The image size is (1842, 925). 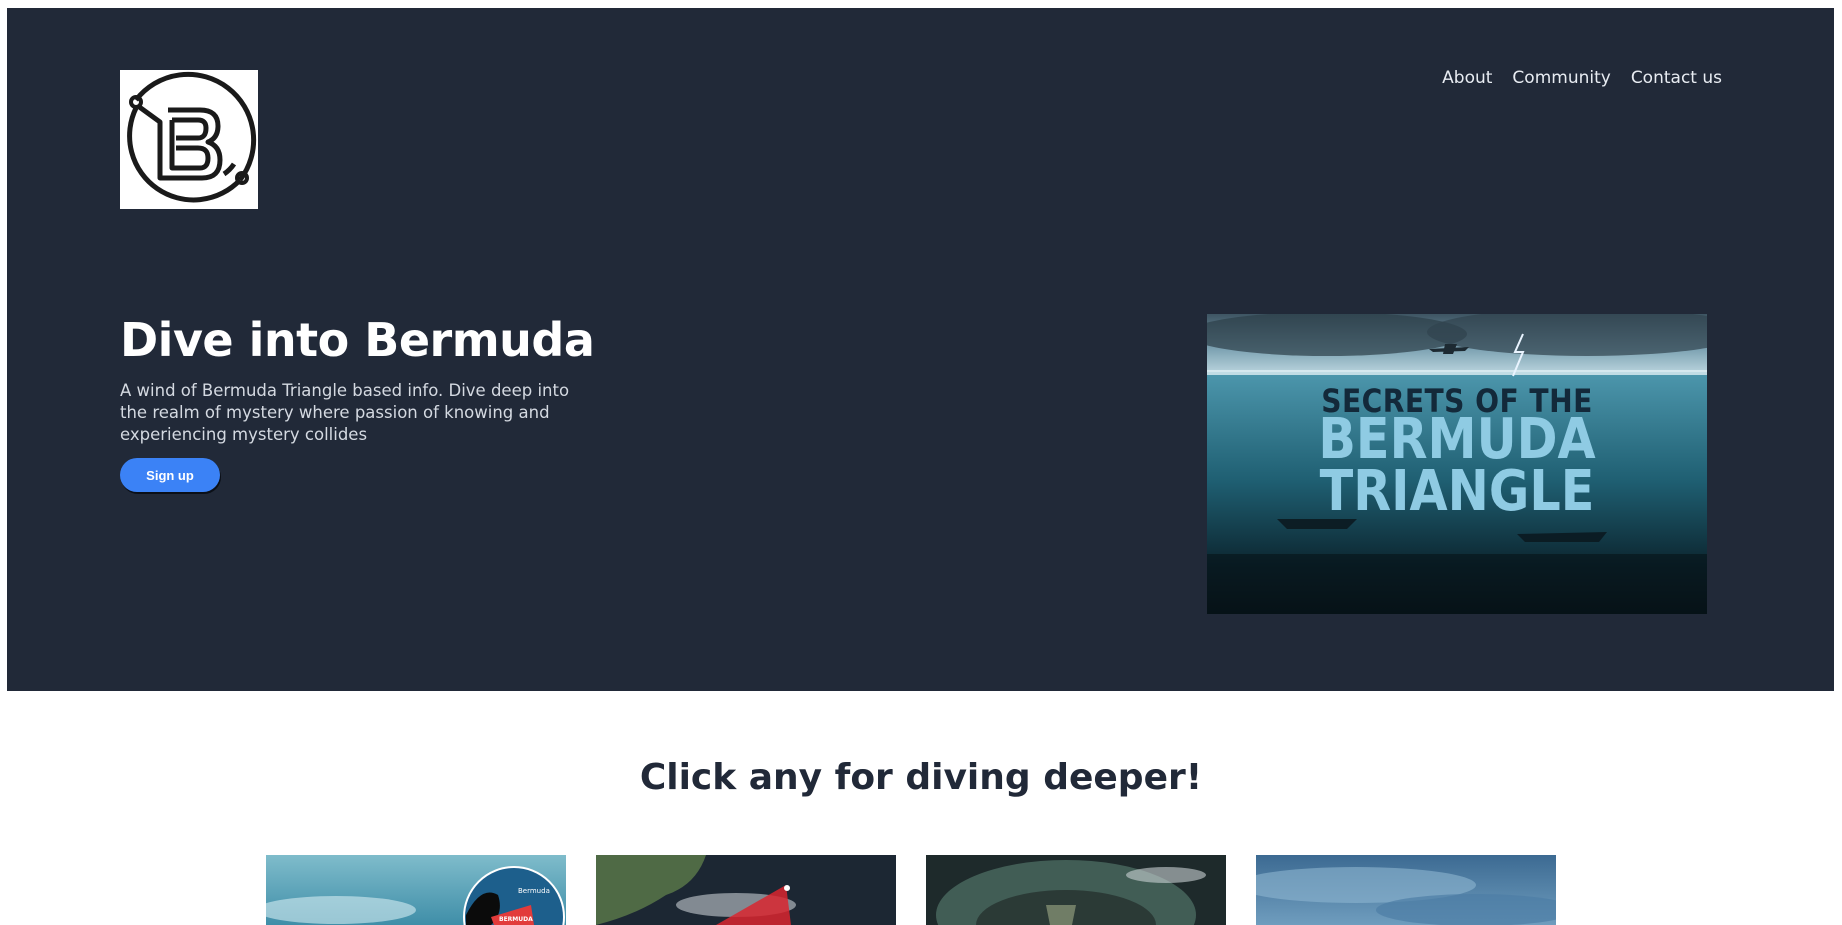 I want to click on card-map-badge: BERMUDA, so click(x=516, y=919).